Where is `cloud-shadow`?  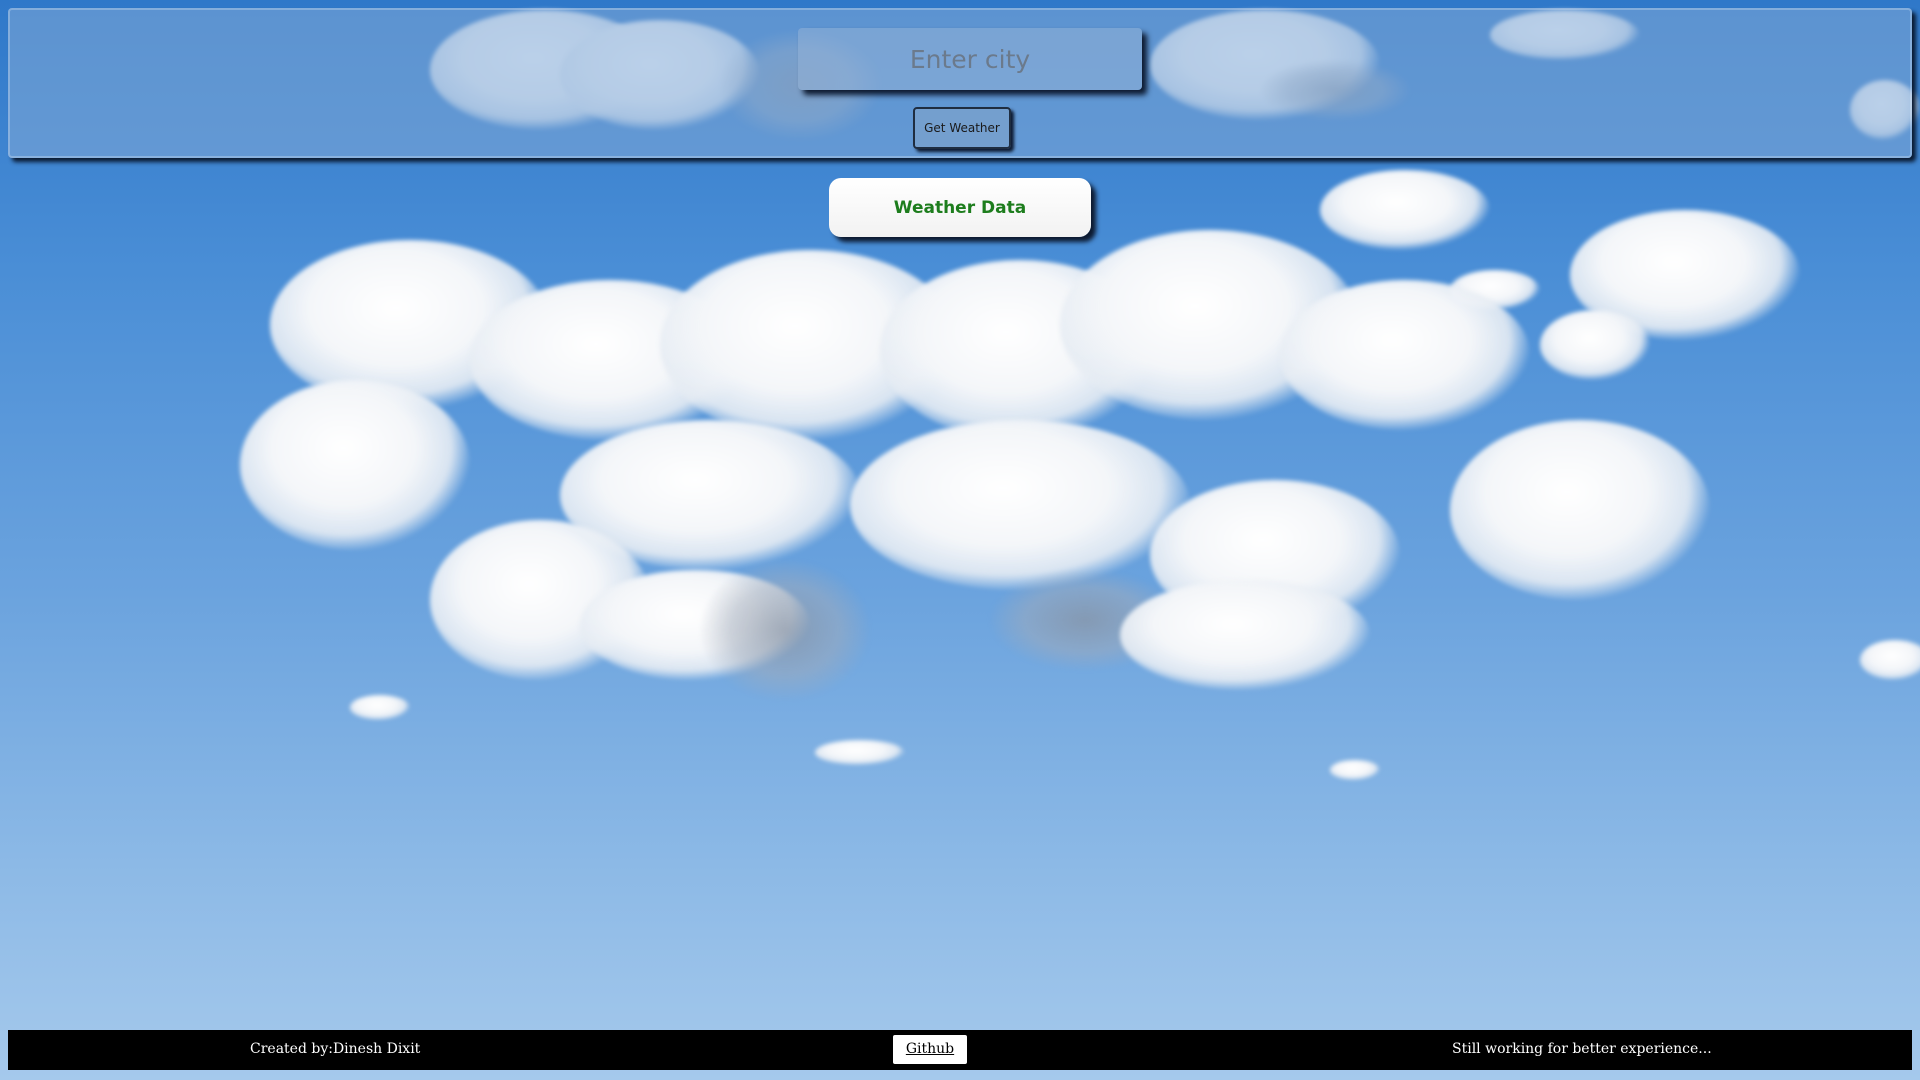
cloud-shadow is located at coordinates (785, 630).